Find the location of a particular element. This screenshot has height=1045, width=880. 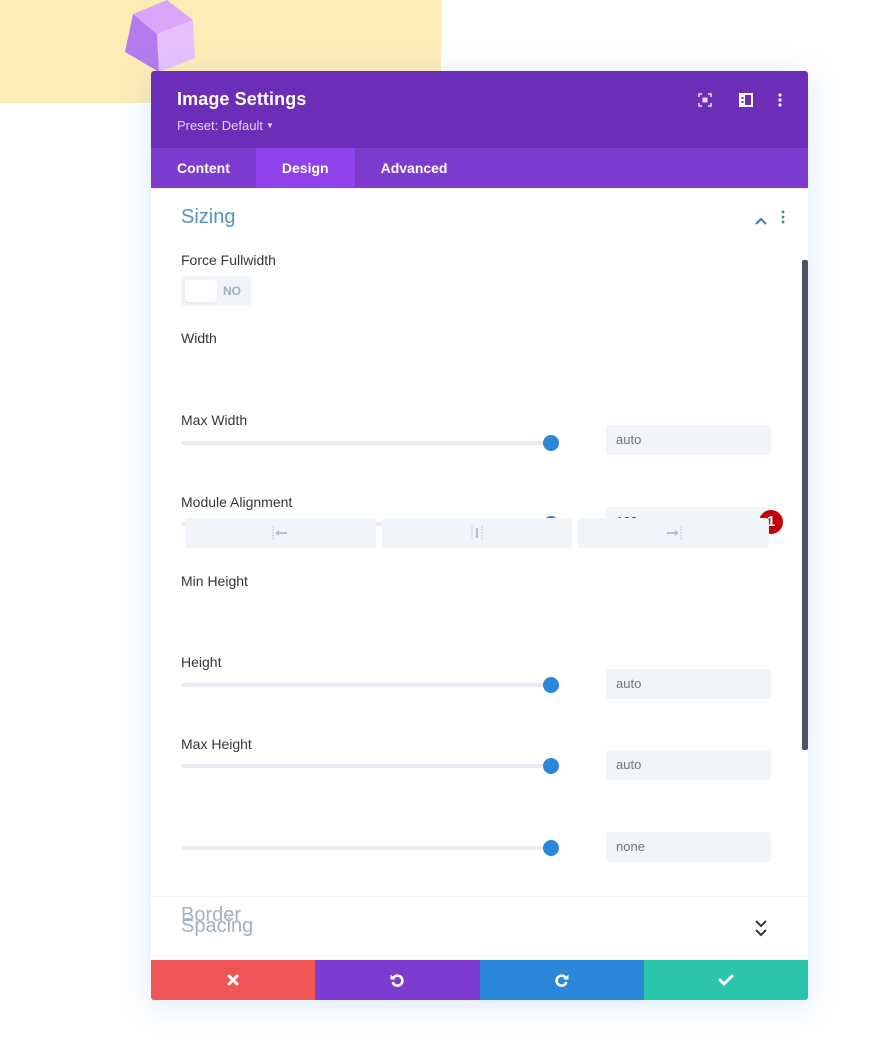

min-height-slider is located at coordinates (370, 685).